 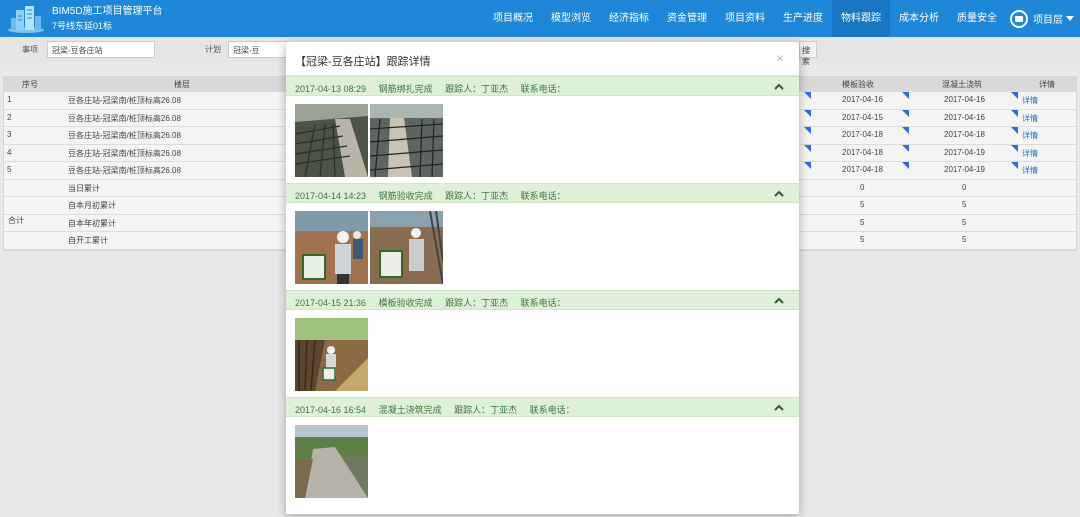 What do you see at coordinates (331, 89) in the screenshot?
I see `tracking-datetime: 2017-04-13 08:29` at bounding box center [331, 89].